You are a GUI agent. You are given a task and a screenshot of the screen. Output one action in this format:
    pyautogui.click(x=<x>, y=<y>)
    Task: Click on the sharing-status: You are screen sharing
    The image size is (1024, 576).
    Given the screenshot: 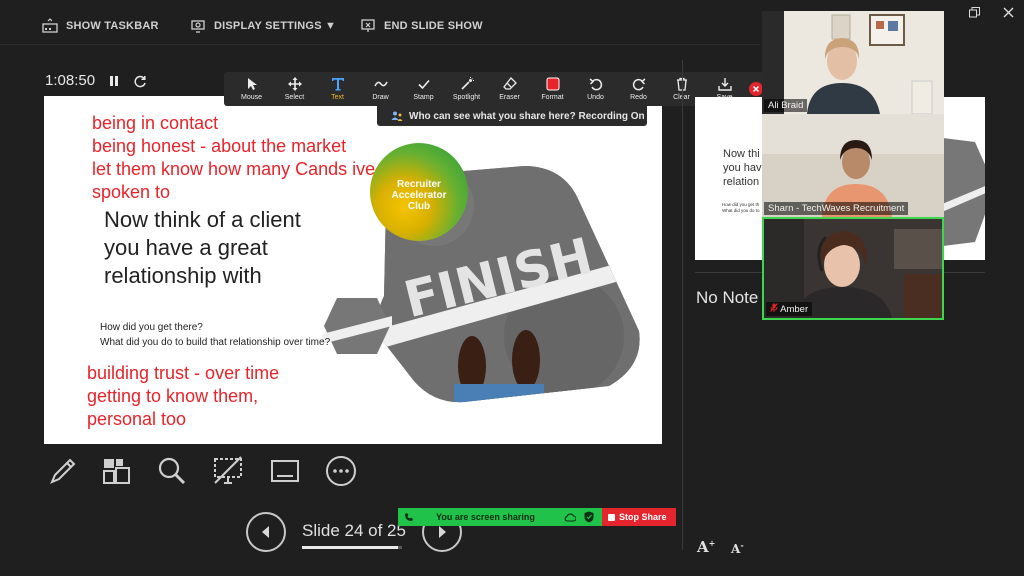 What is the action you would take?
    pyautogui.click(x=500, y=517)
    